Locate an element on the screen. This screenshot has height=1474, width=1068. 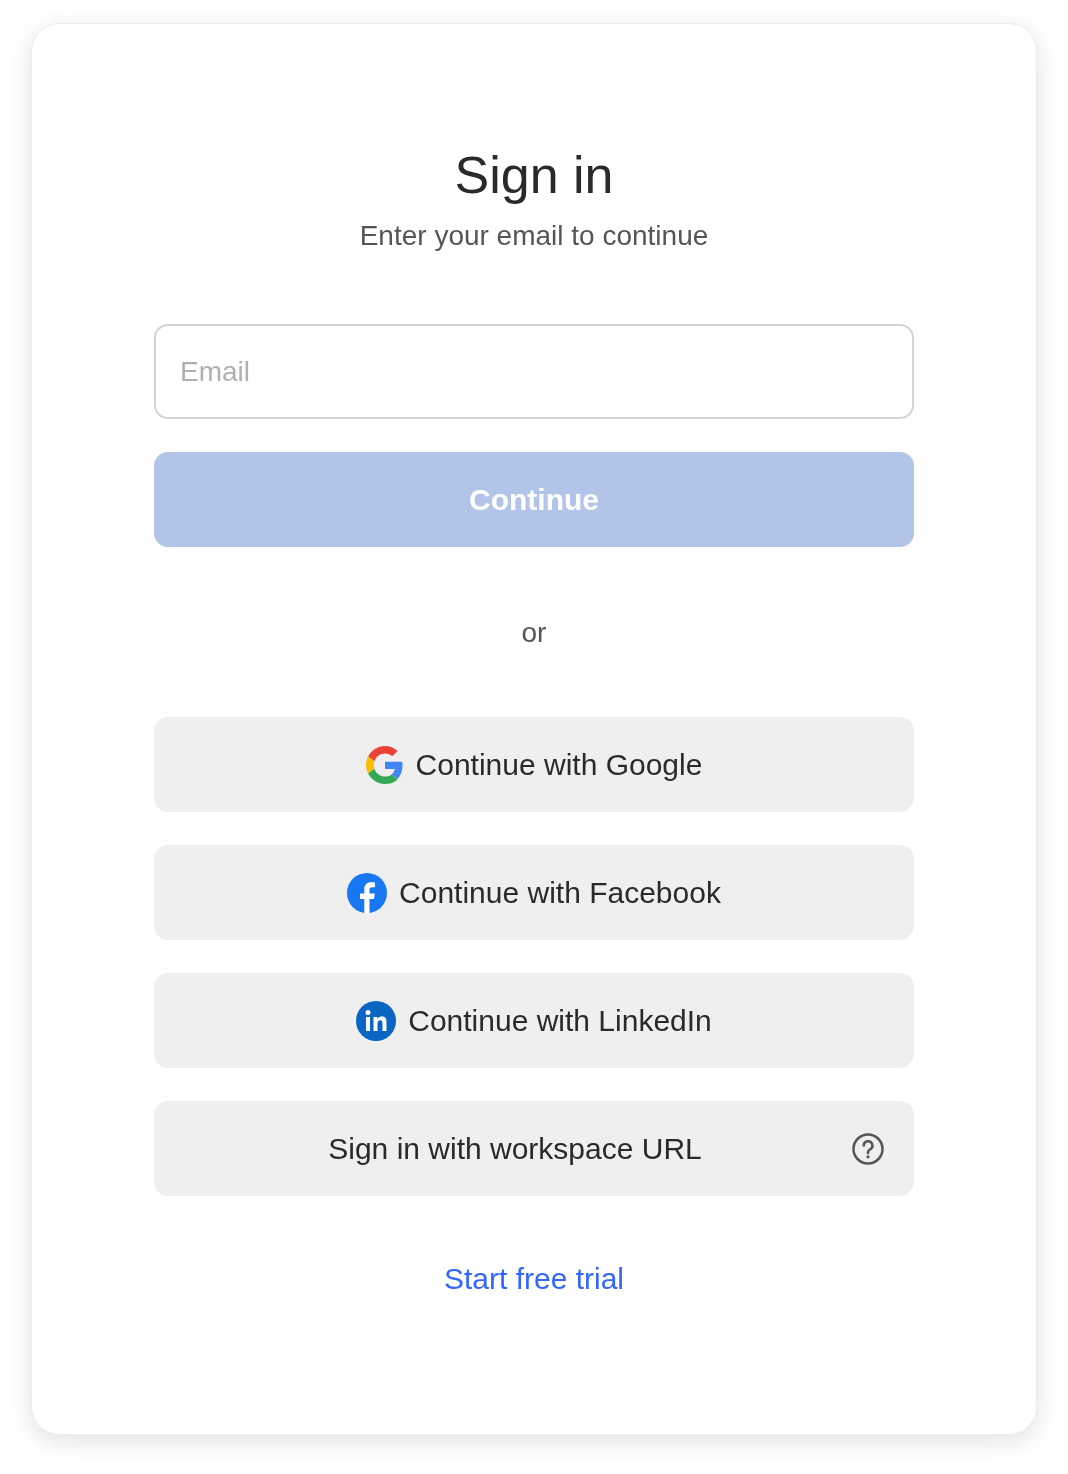
facebook-icon is located at coordinates (367, 892).